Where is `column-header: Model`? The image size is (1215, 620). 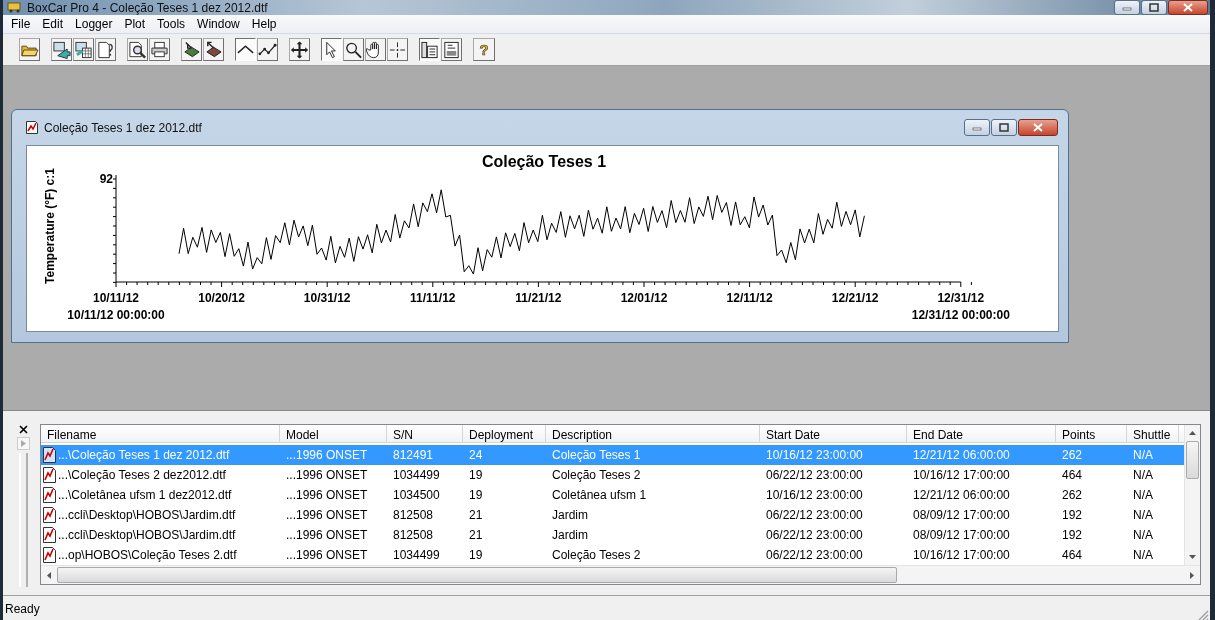
column-header: Model is located at coordinates (333, 433).